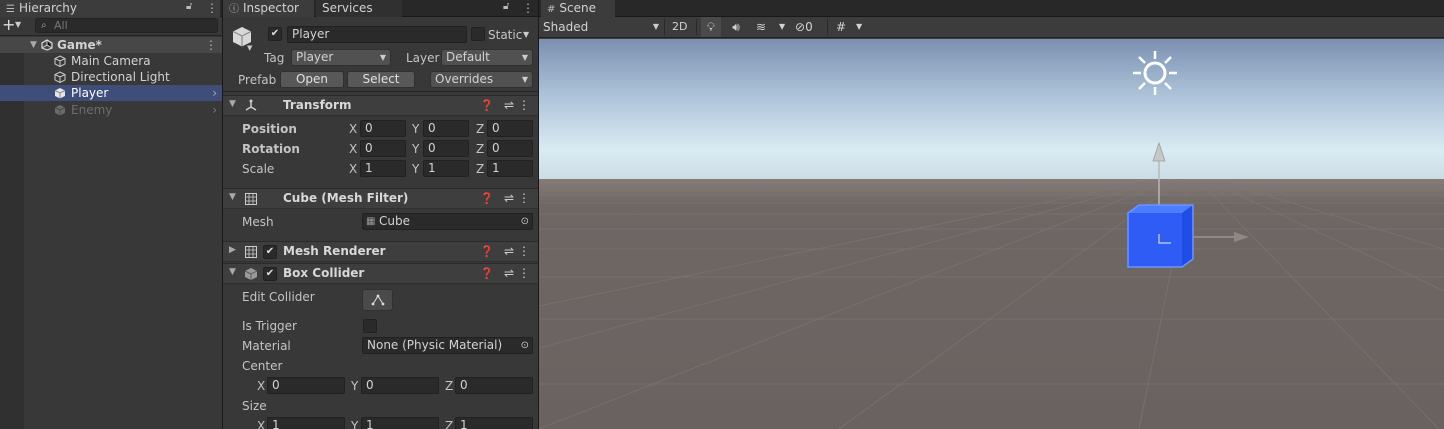  What do you see at coordinates (447, 345) in the screenshot?
I see `material-object-field: None (Physic Material) ⊙` at bounding box center [447, 345].